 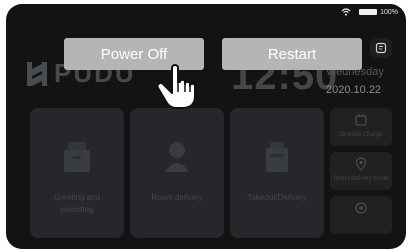 I want to click on settings-icon, so click(x=361, y=208).